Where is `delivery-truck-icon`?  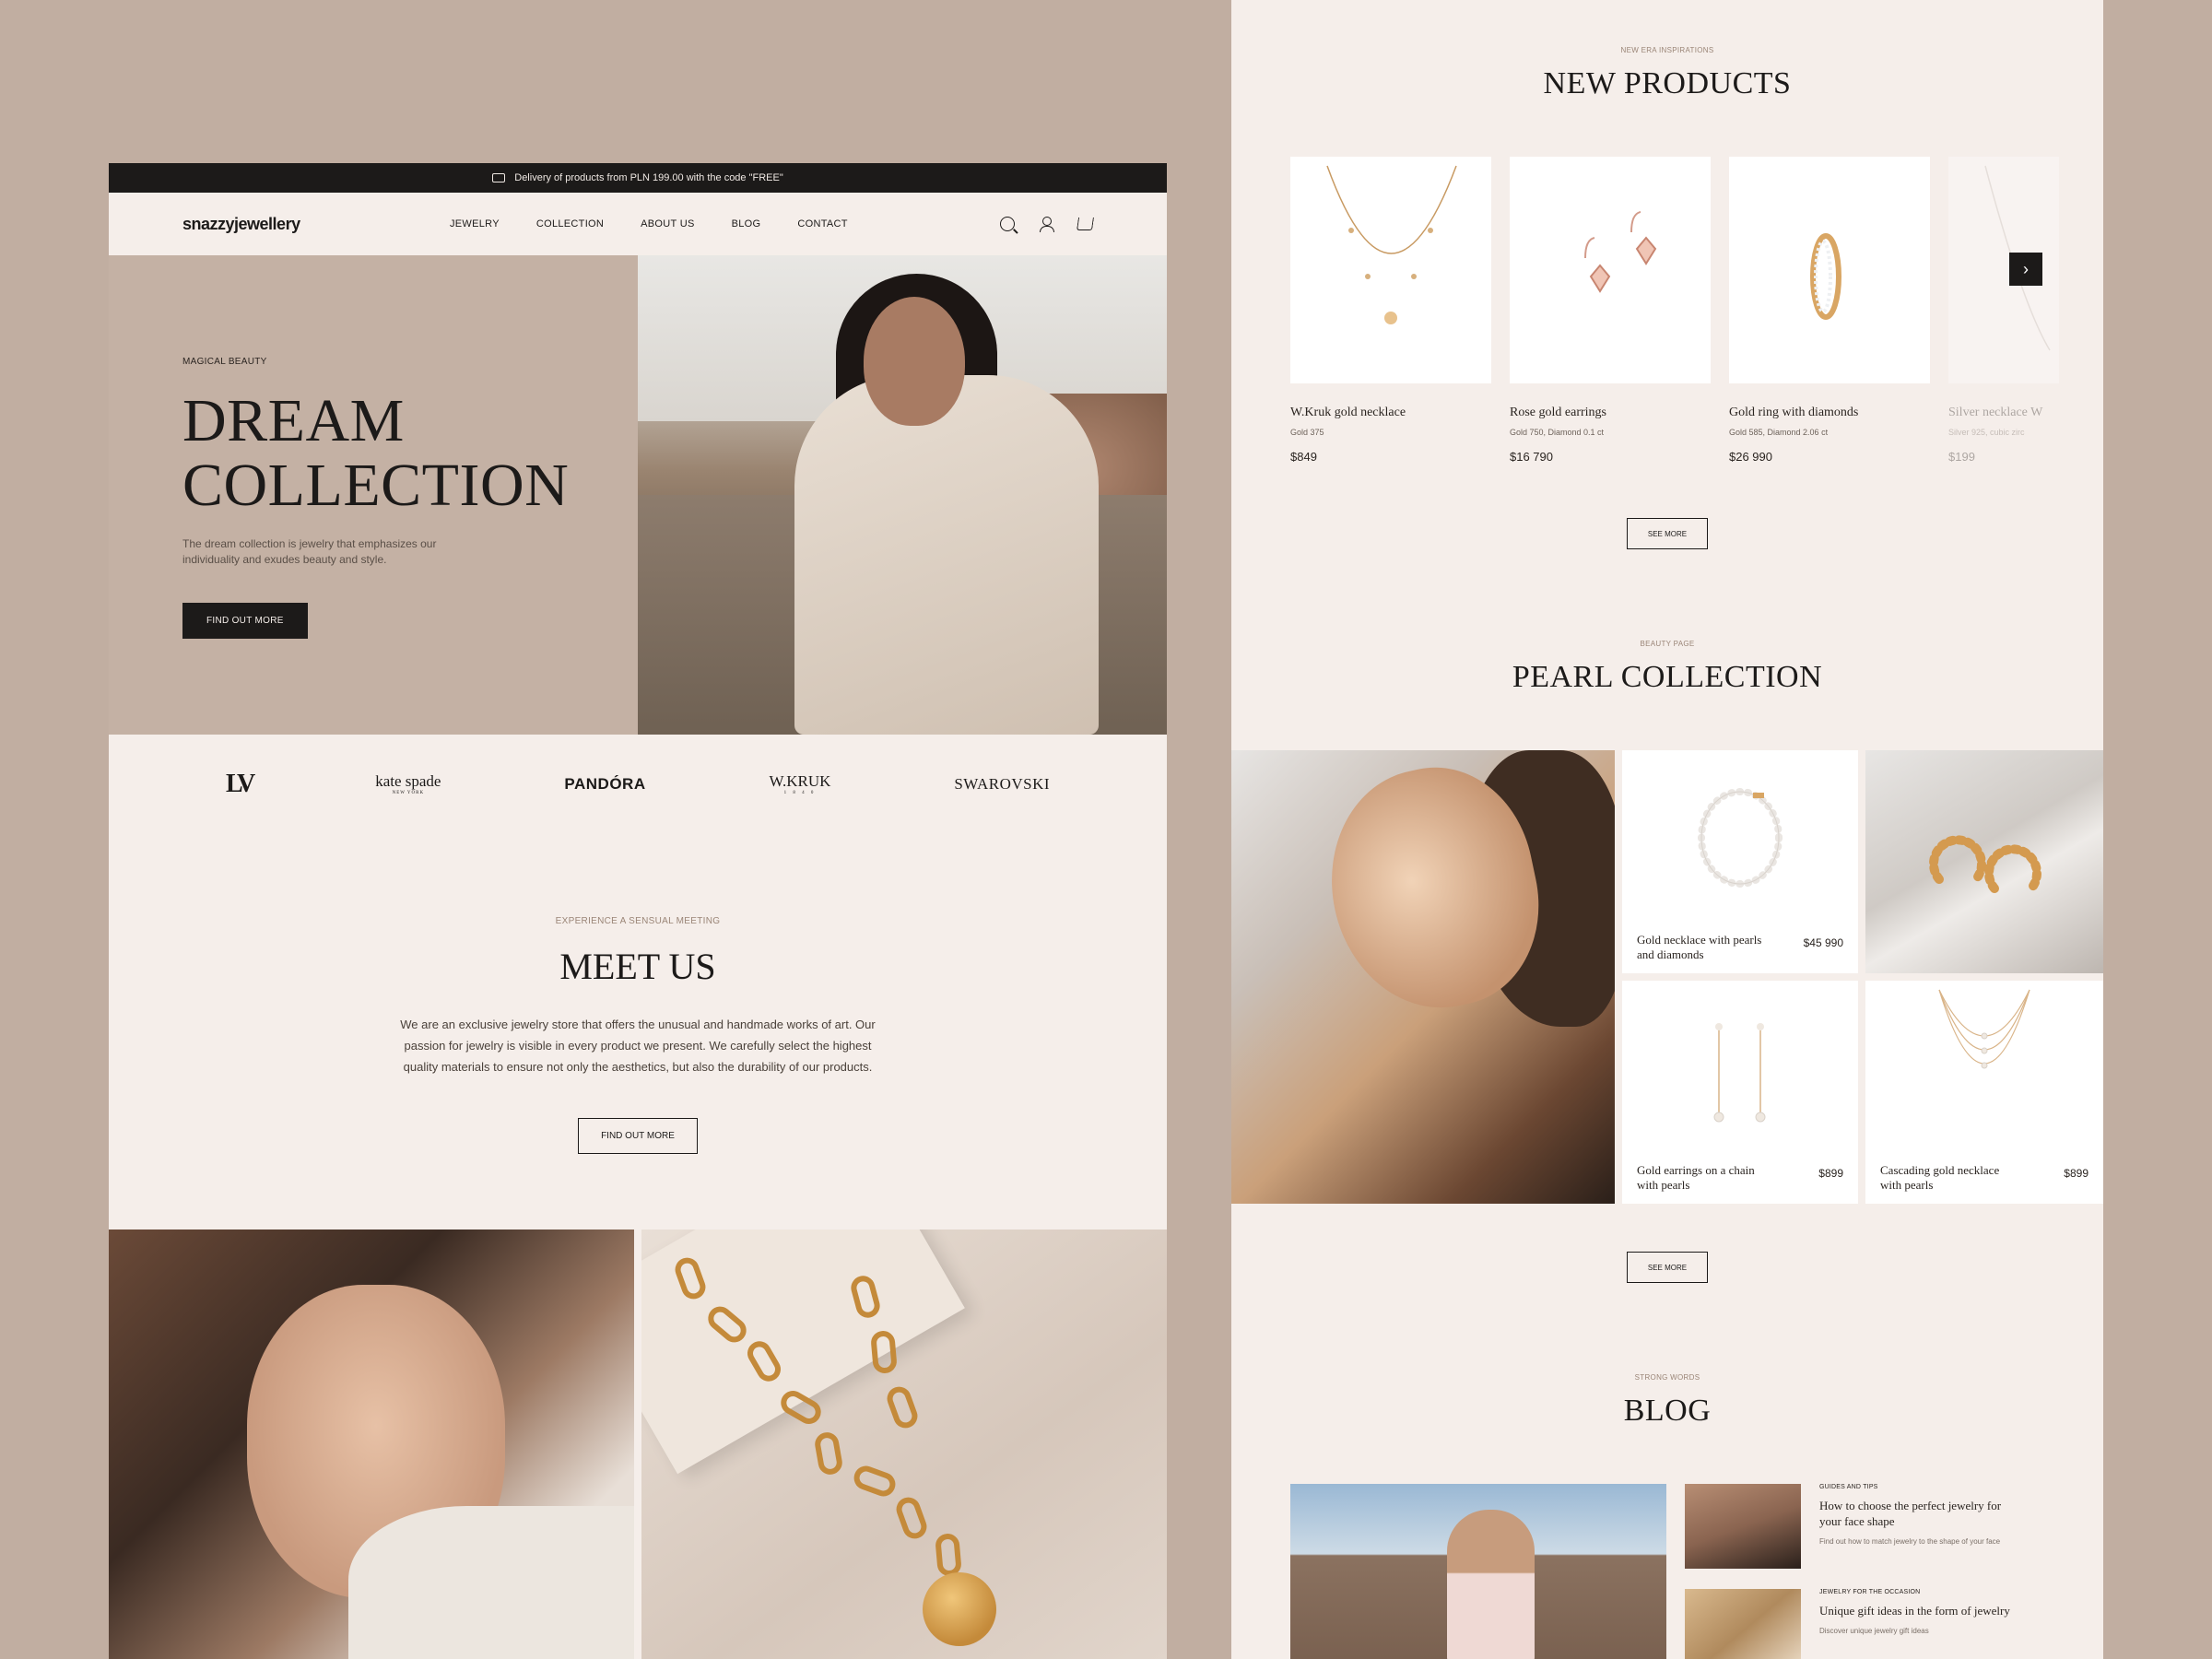
delivery-truck-icon is located at coordinates (499, 177).